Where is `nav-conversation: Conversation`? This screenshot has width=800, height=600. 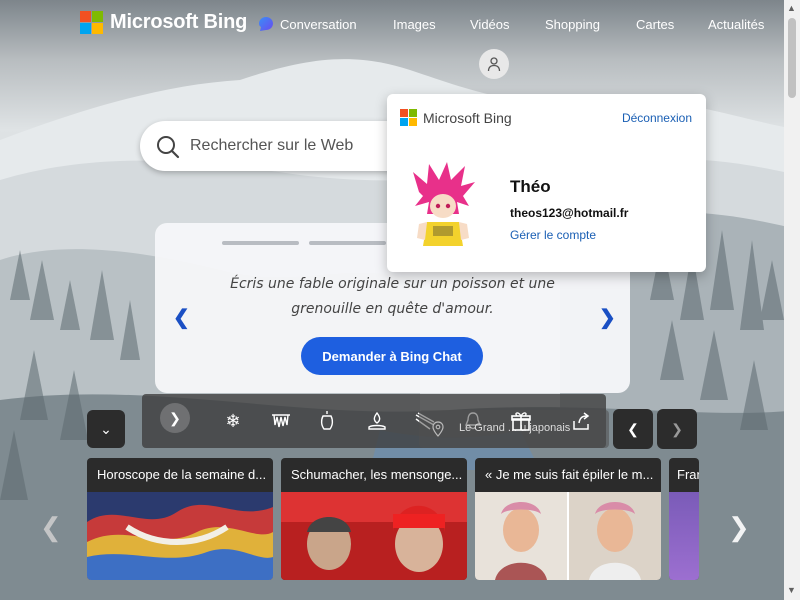 nav-conversation: Conversation is located at coordinates (307, 24).